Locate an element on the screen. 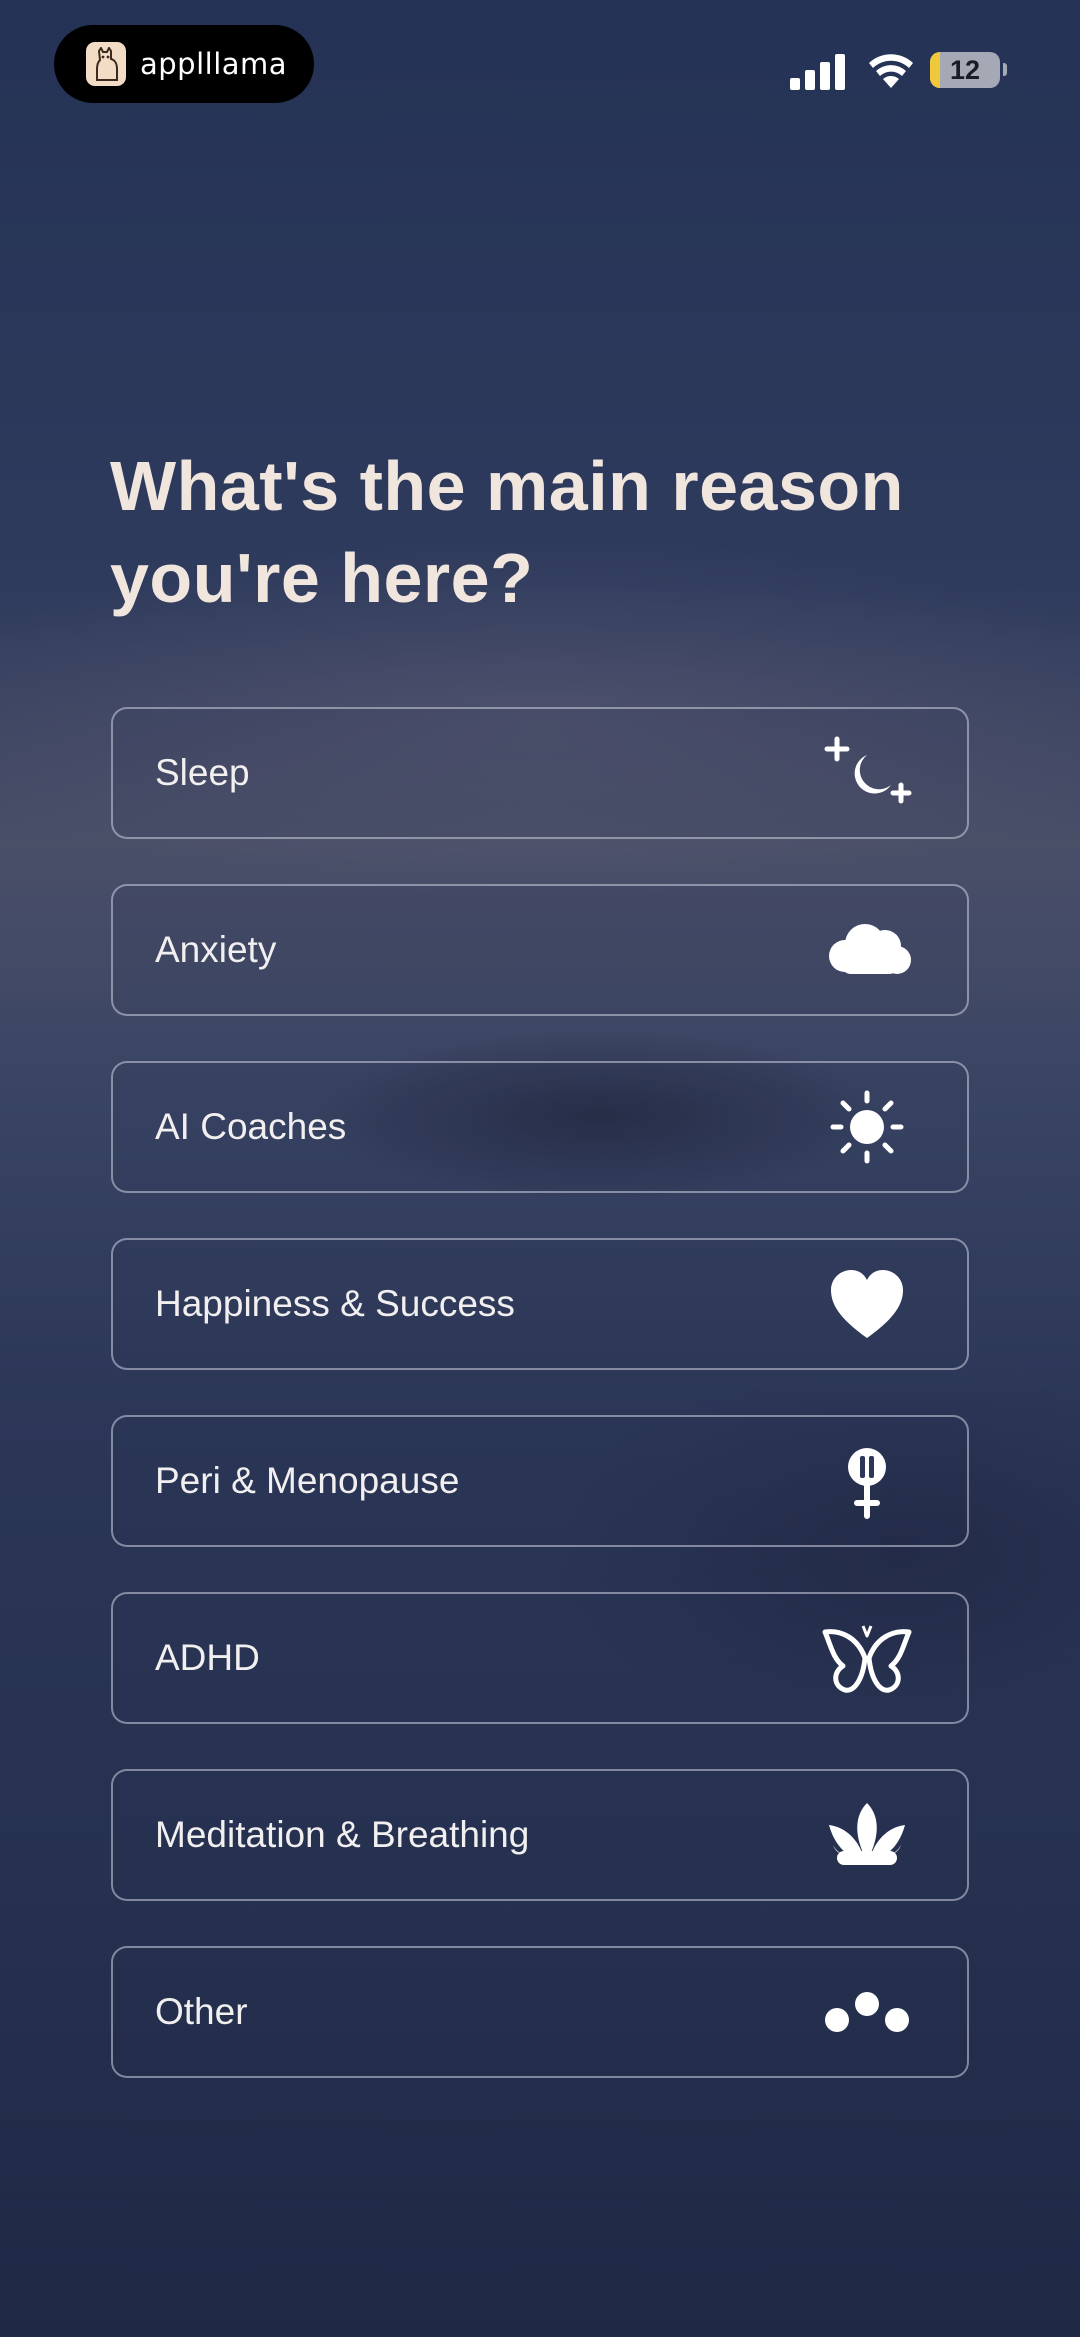 The width and height of the screenshot is (1080, 2337). lotus-icon is located at coordinates (867, 1835).